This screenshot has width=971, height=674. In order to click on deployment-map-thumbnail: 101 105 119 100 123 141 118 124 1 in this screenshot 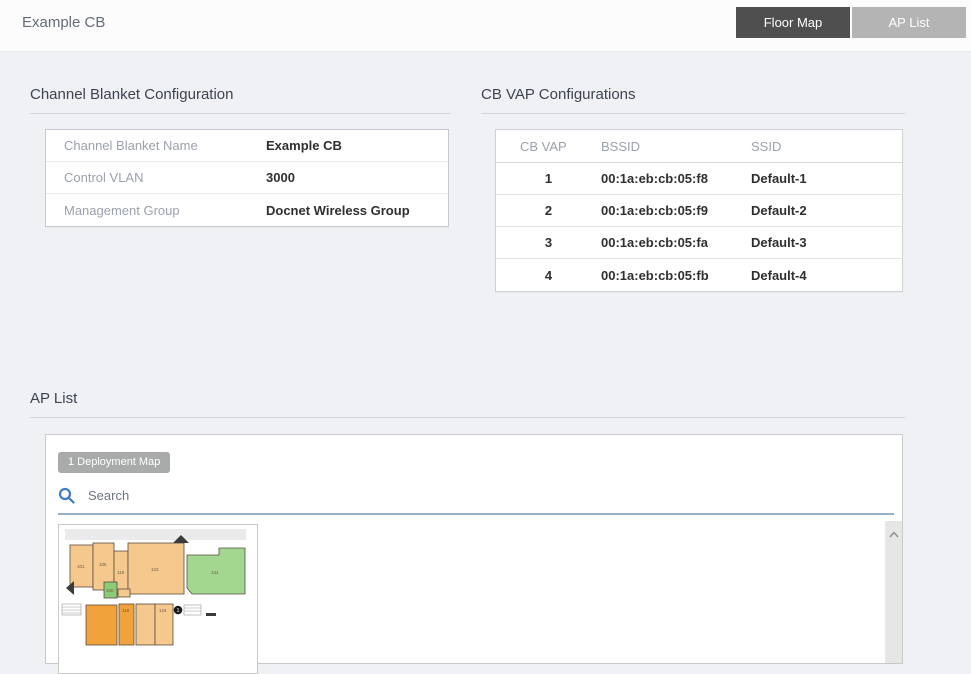, I will do `click(158, 599)`.